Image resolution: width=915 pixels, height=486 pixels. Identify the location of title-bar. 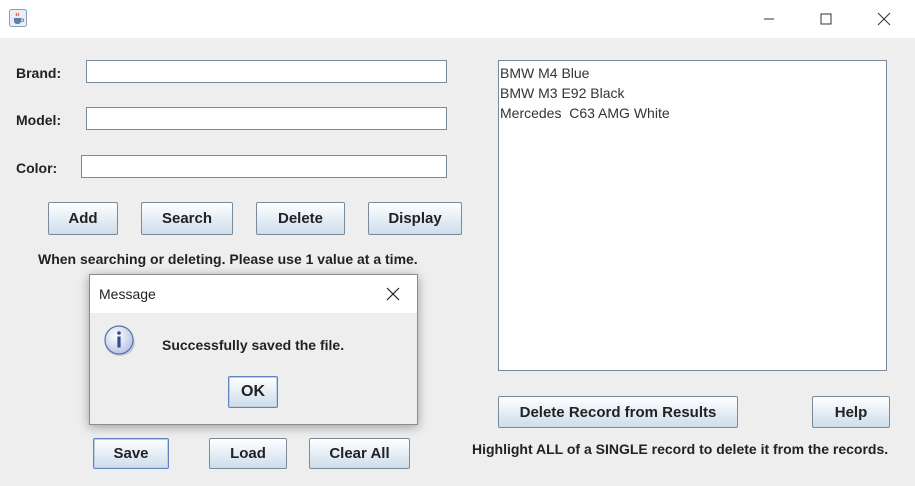
(457, 19).